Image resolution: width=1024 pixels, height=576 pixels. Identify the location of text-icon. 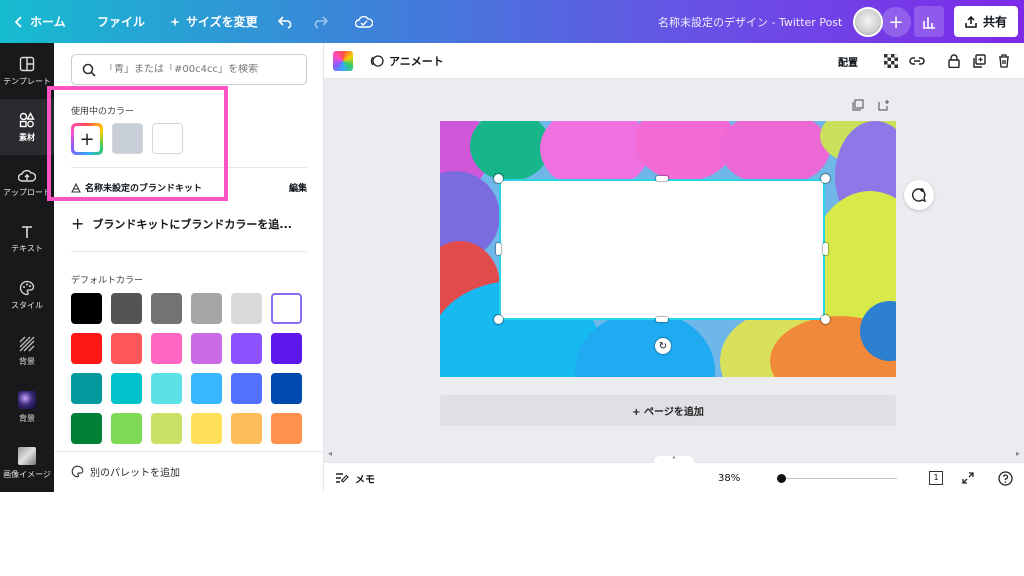
(27, 231).